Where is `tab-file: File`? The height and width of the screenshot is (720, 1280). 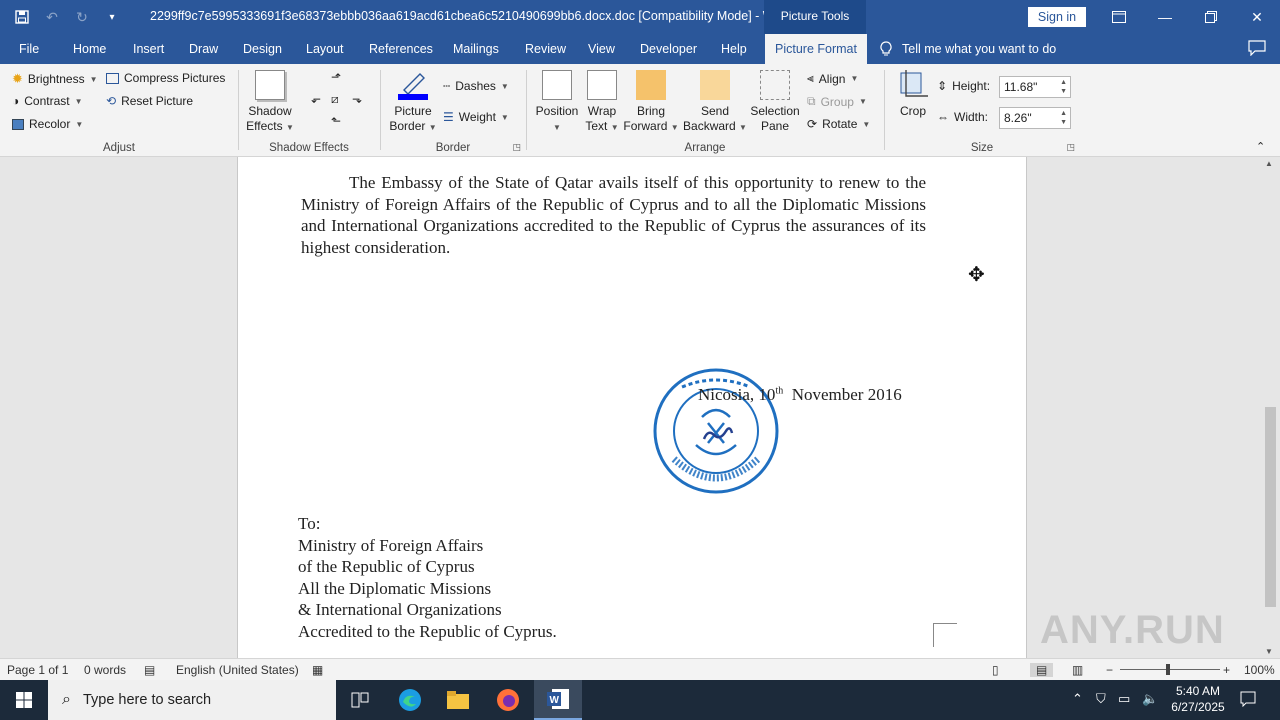
tab-file: File is located at coordinates (29, 49).